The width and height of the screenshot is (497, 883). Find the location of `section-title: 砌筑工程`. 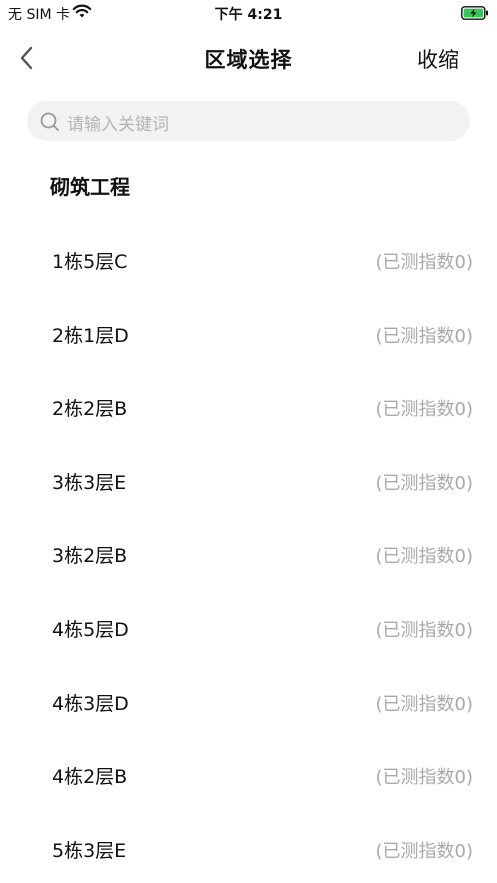

section-title: 砌筑工程 is located at coordinates (90, 187).